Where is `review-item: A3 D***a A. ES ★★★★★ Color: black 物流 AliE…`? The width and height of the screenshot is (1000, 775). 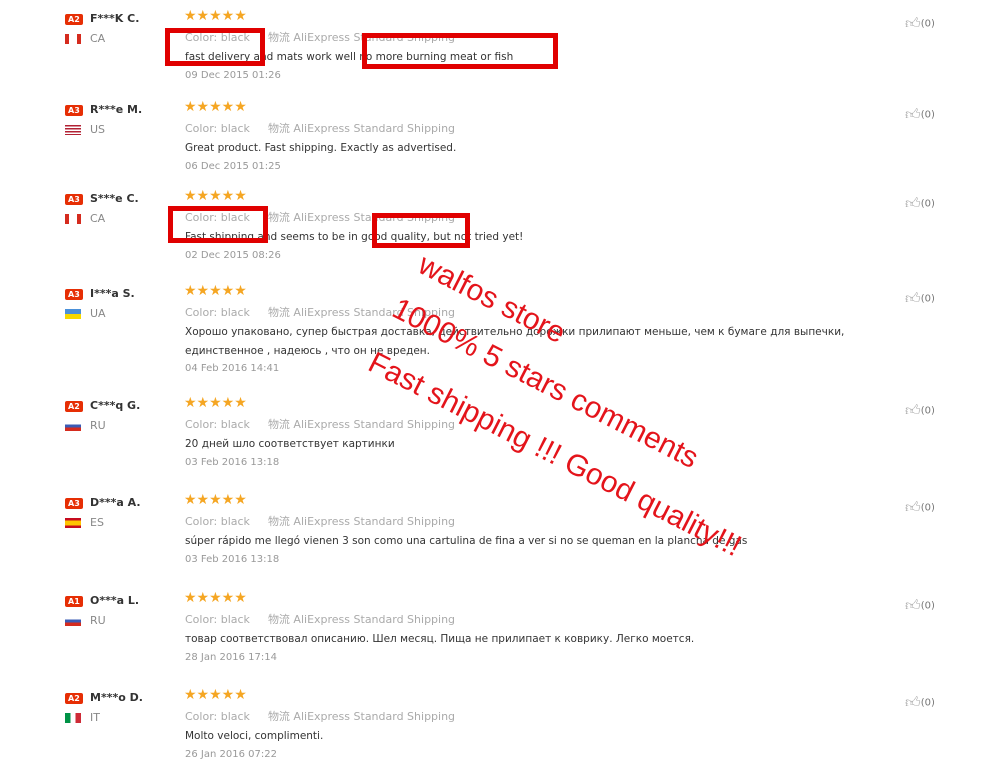 review-item: A3 D***a A. ES ★★★★★ Color: black 物流 AliE… is located at coordinates (500, 541).